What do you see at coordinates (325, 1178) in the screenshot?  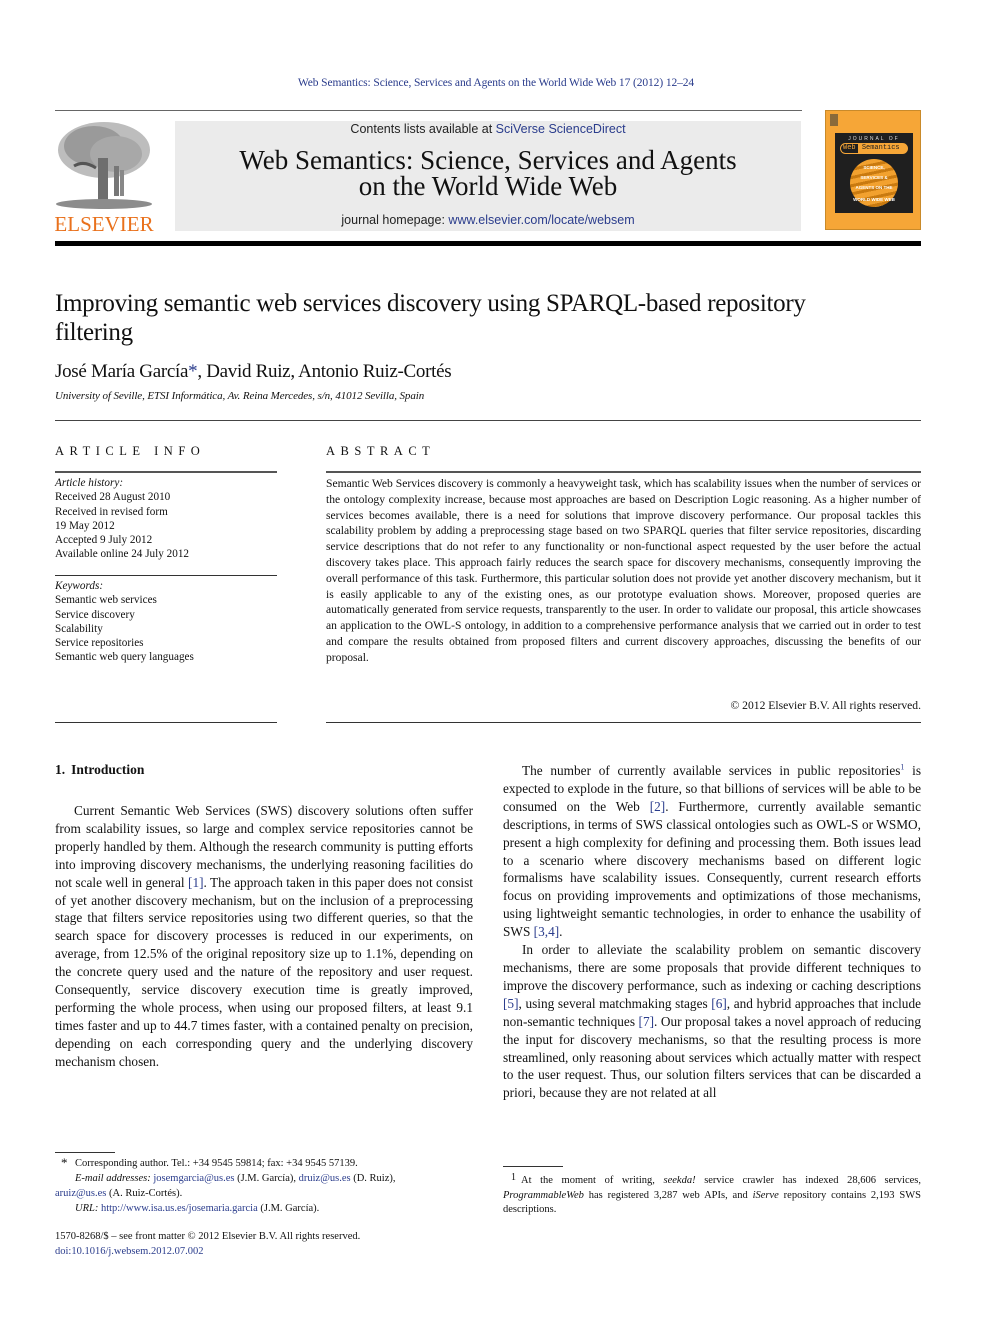 I see `email-link: druiz@us.es` at bounding box center [325, 1178].